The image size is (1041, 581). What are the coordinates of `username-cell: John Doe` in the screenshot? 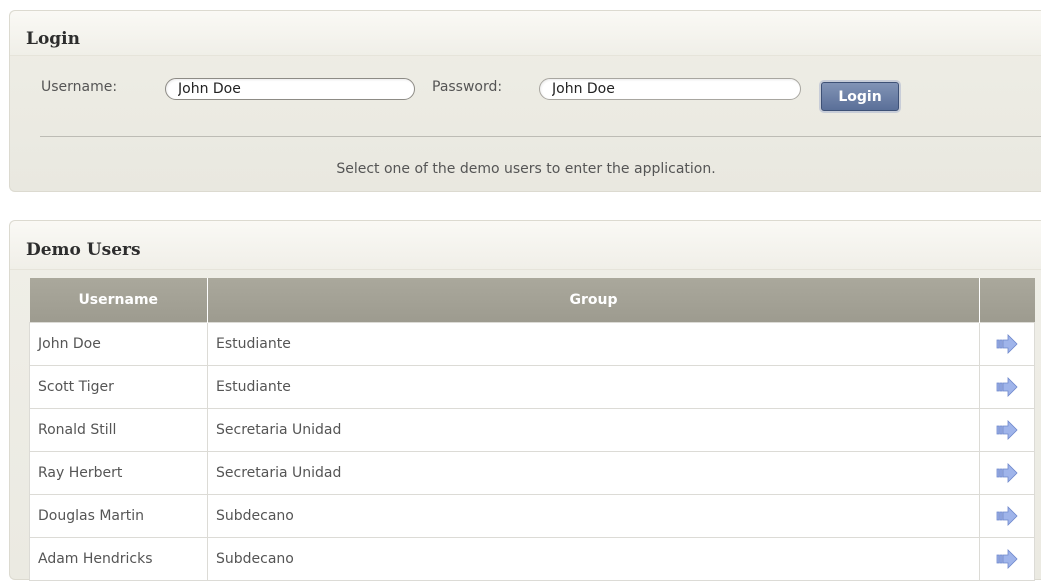 It's located at (118, 344).